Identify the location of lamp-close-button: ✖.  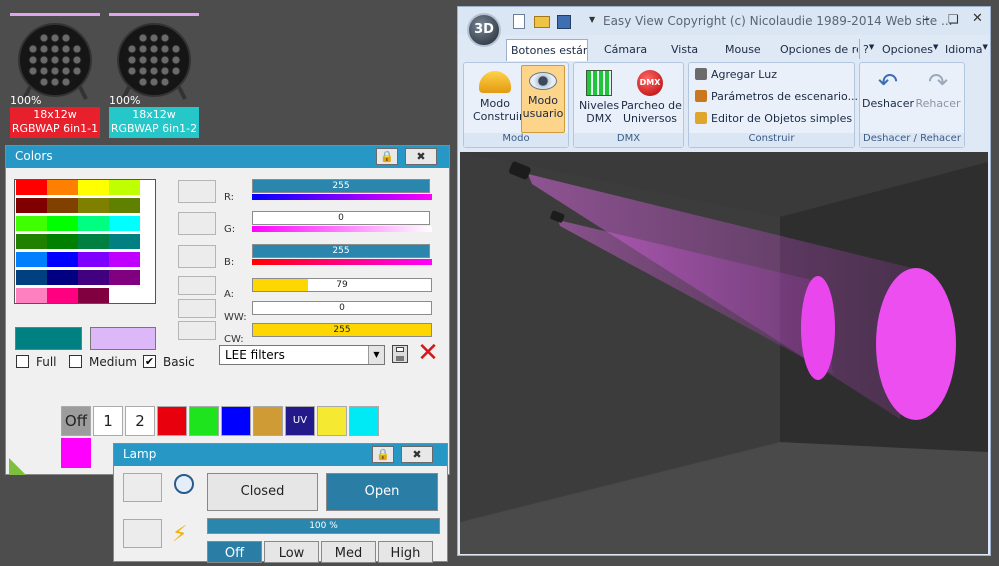
(417, 454).